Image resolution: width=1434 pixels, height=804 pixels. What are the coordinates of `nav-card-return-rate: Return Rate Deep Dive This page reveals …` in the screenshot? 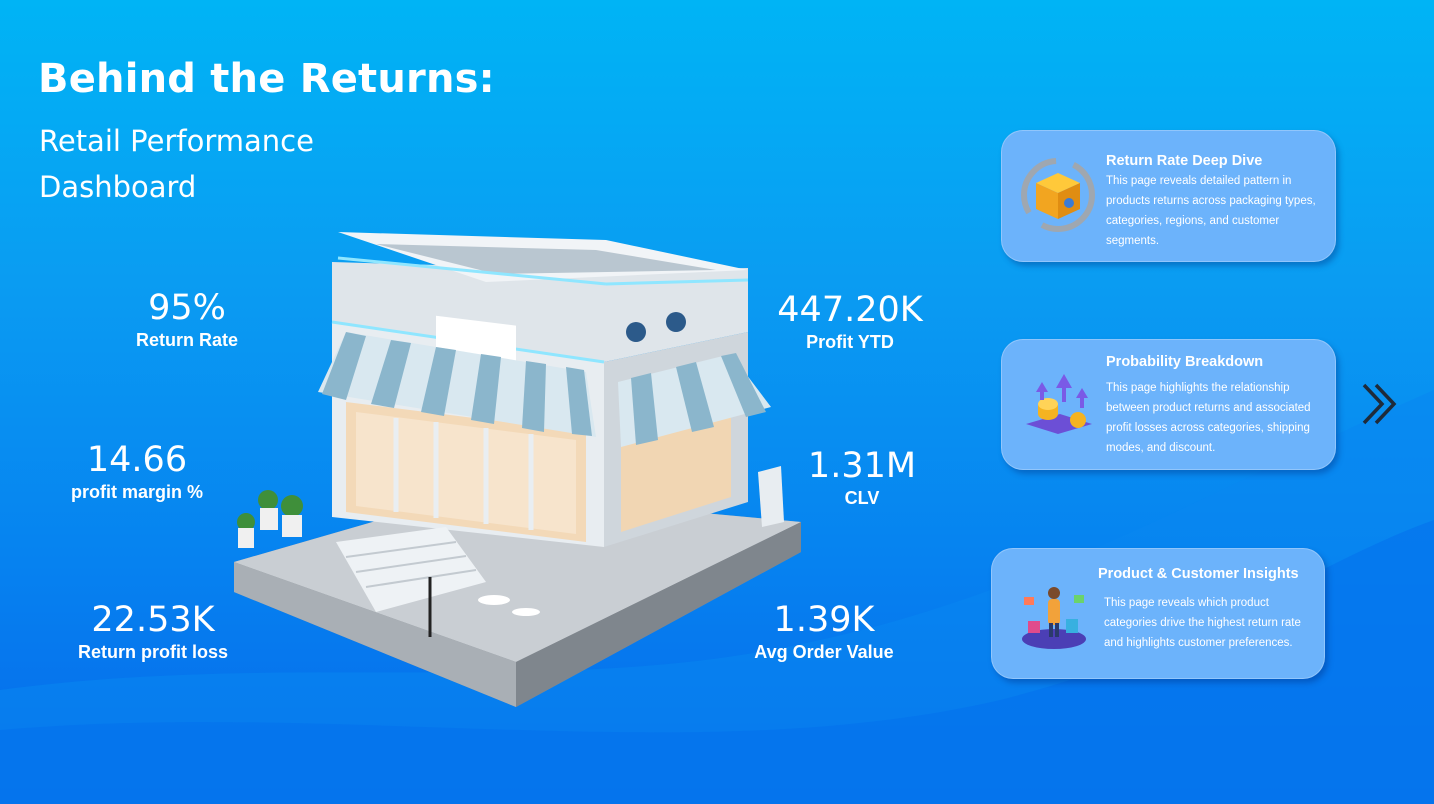 It's located at (1168, 196).